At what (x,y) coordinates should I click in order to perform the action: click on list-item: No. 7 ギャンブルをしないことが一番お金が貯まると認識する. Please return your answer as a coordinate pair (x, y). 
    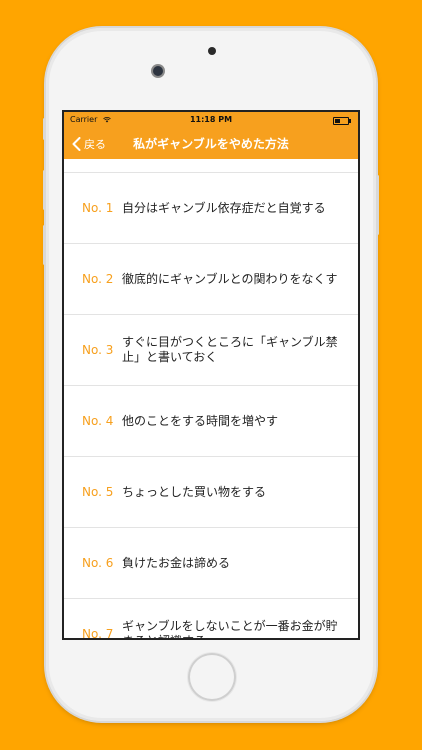
    Looking at the image, I should click on (211, 618).